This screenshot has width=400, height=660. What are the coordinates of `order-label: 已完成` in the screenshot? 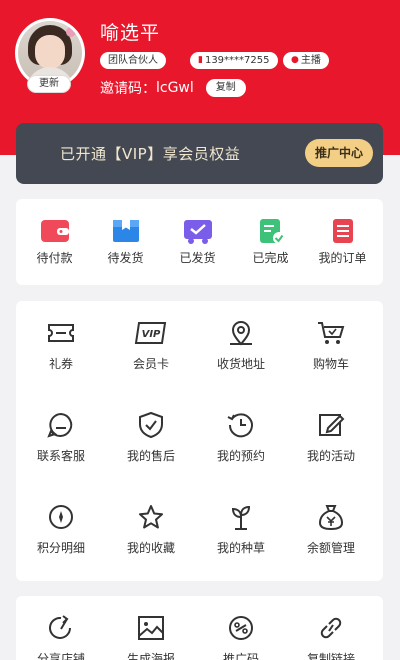 It's located at (270, 258).